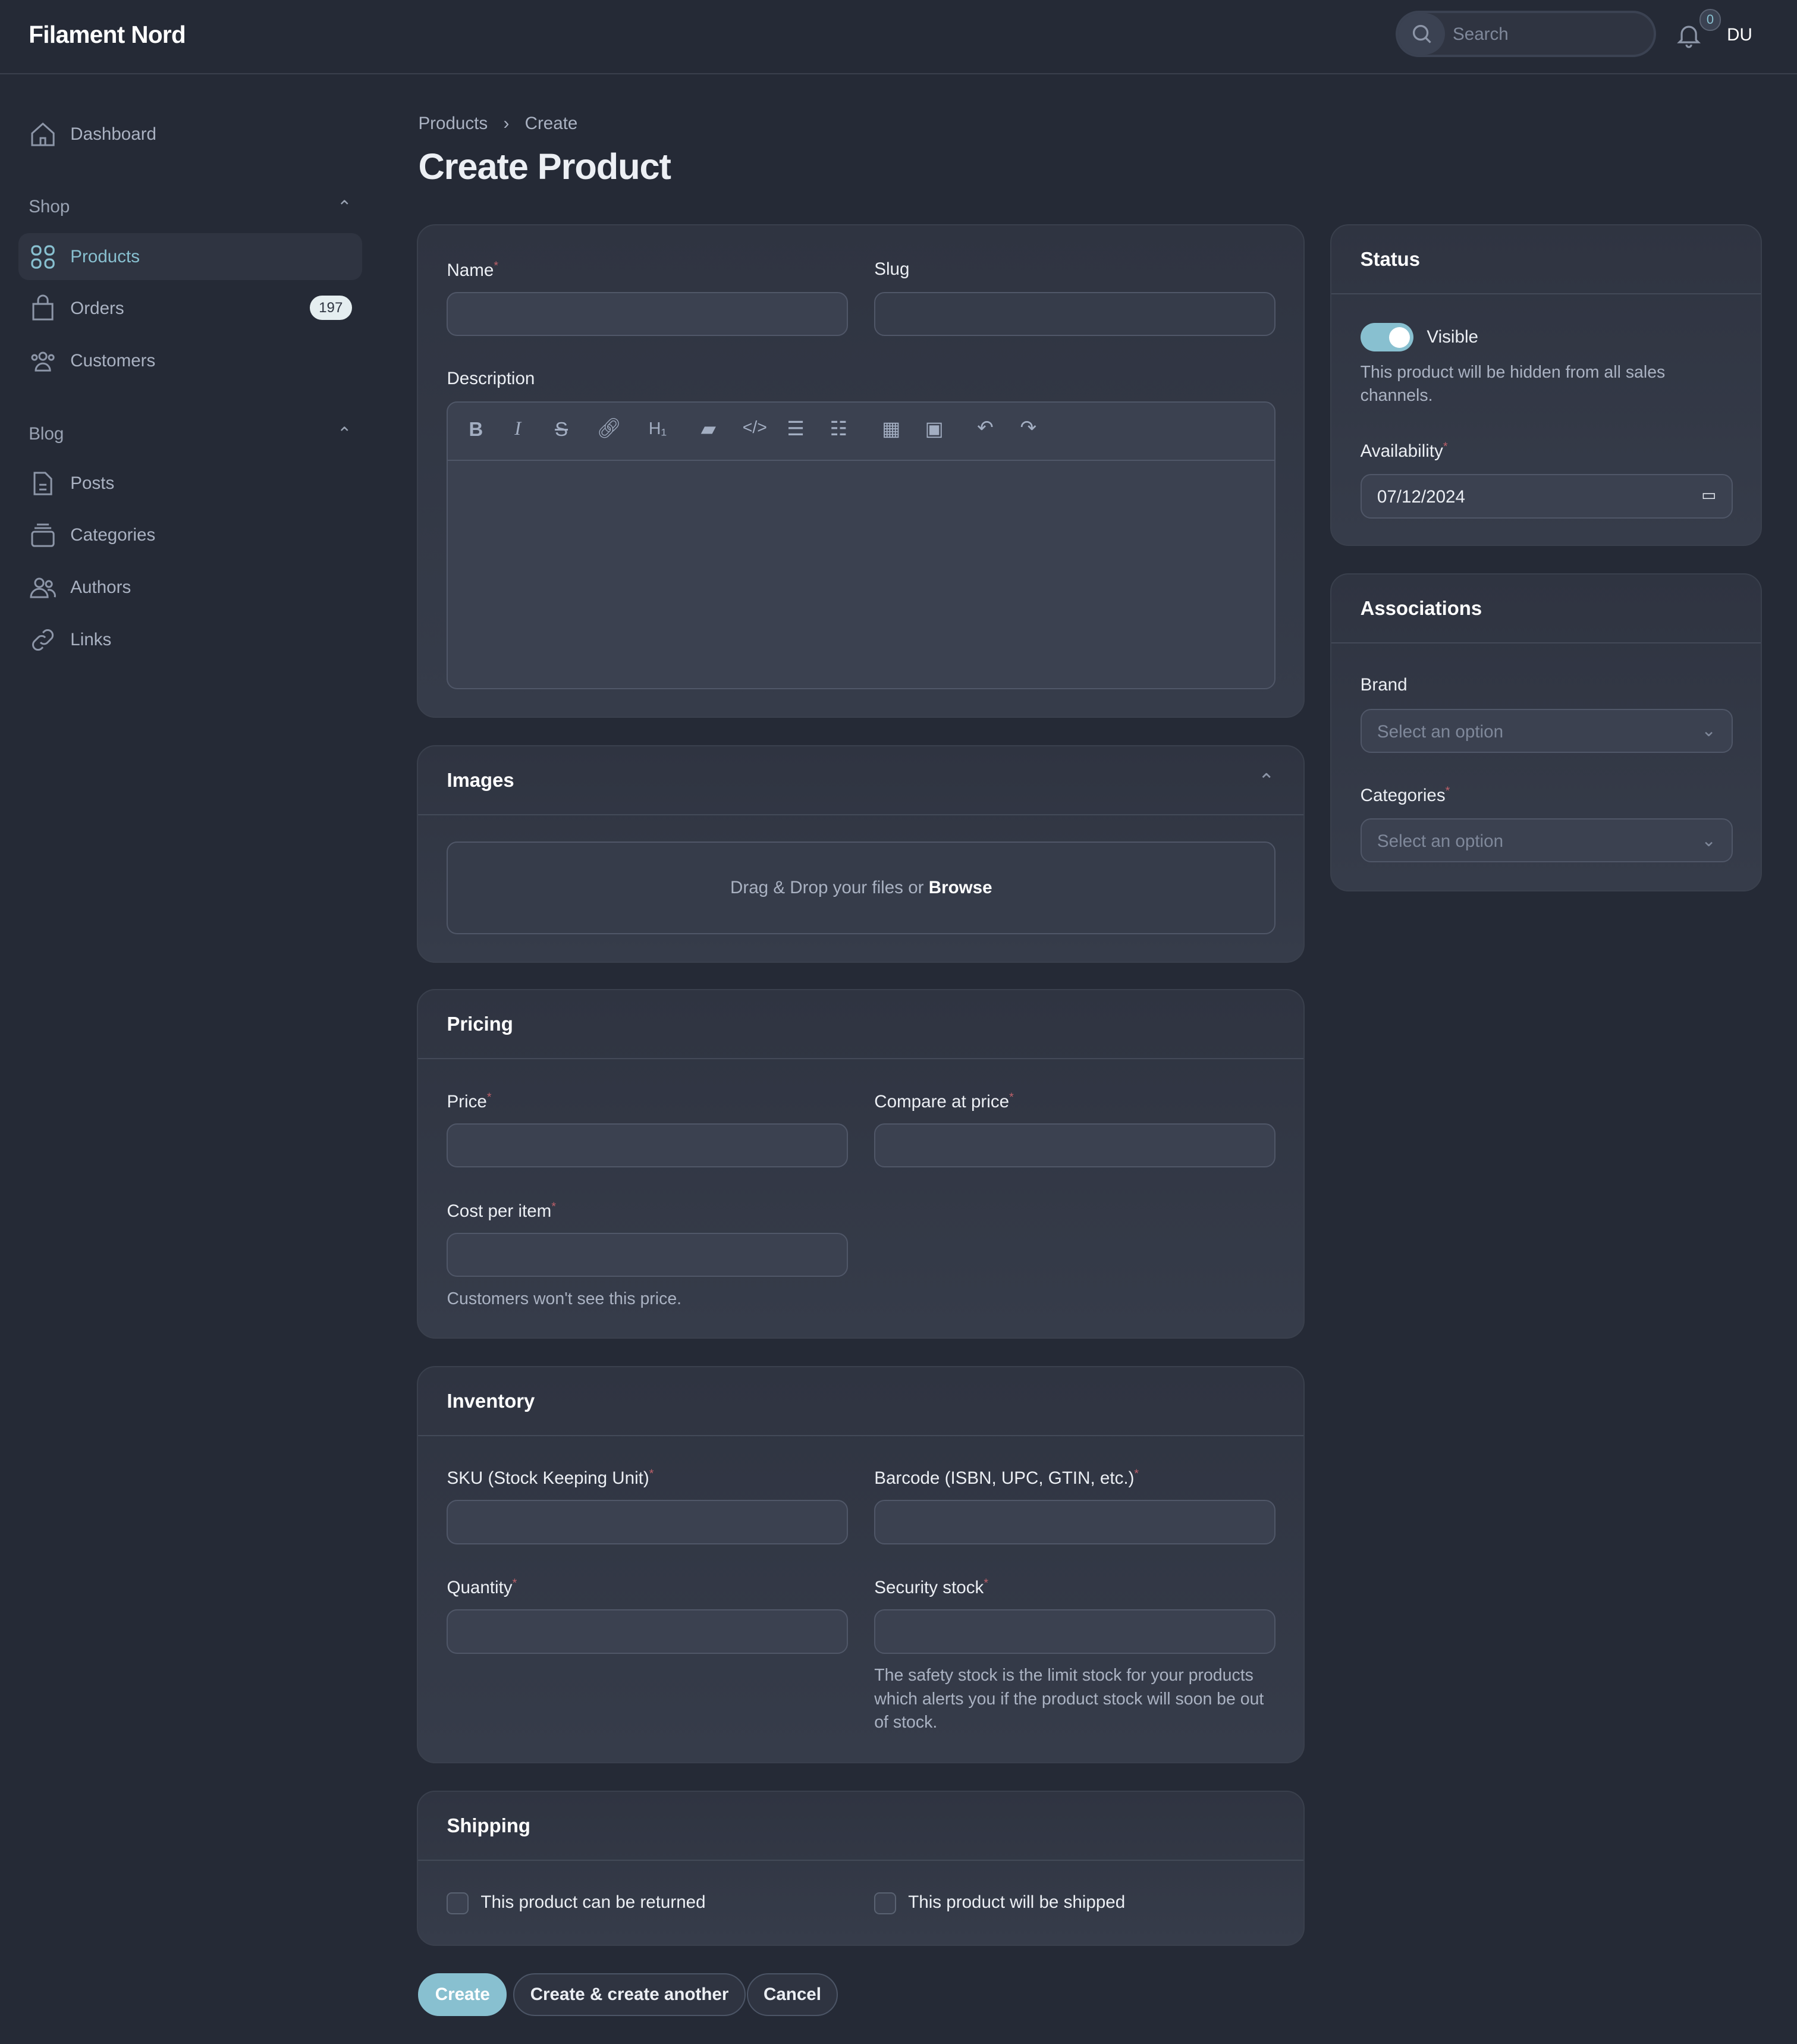 The image size is (1797, 2044). Describe the element at coordinates (1481, 34) in the screenshot. I see `search-input: Search` at that location.